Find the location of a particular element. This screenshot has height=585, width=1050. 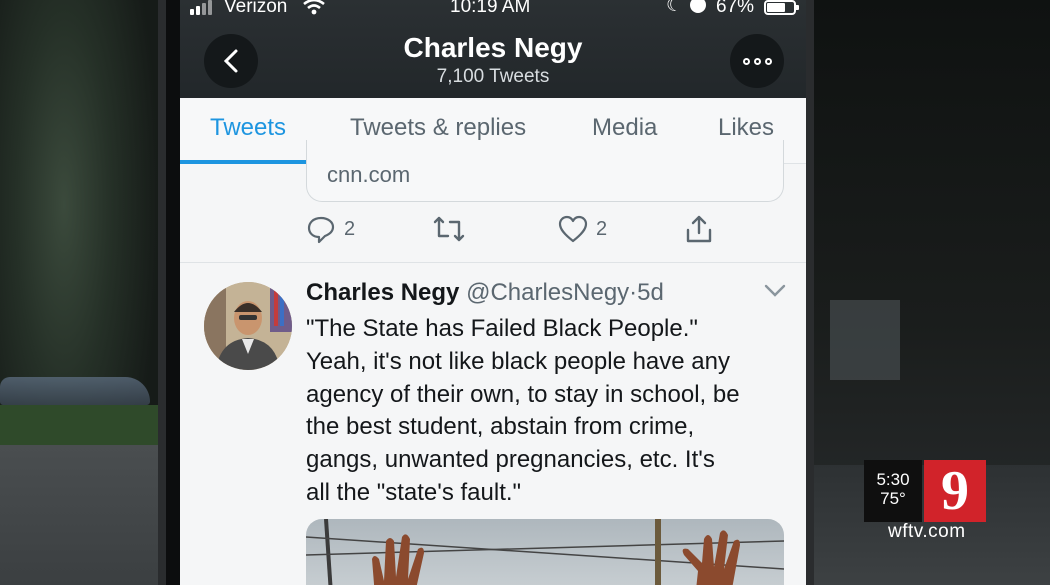

raised-hands-photo is located at coordinates (545, 552).